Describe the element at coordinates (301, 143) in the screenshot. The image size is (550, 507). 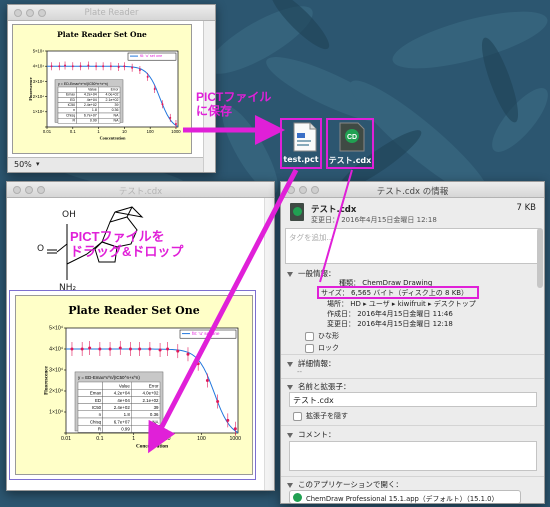
I see `test-pct-file-highlight: test.pct` at that location.